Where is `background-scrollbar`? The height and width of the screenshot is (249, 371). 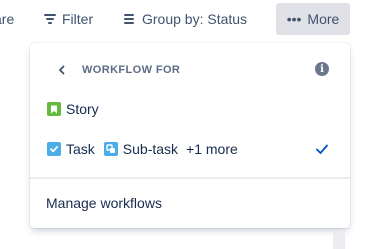 background-scrollbar is located at coordinates (339, 240).